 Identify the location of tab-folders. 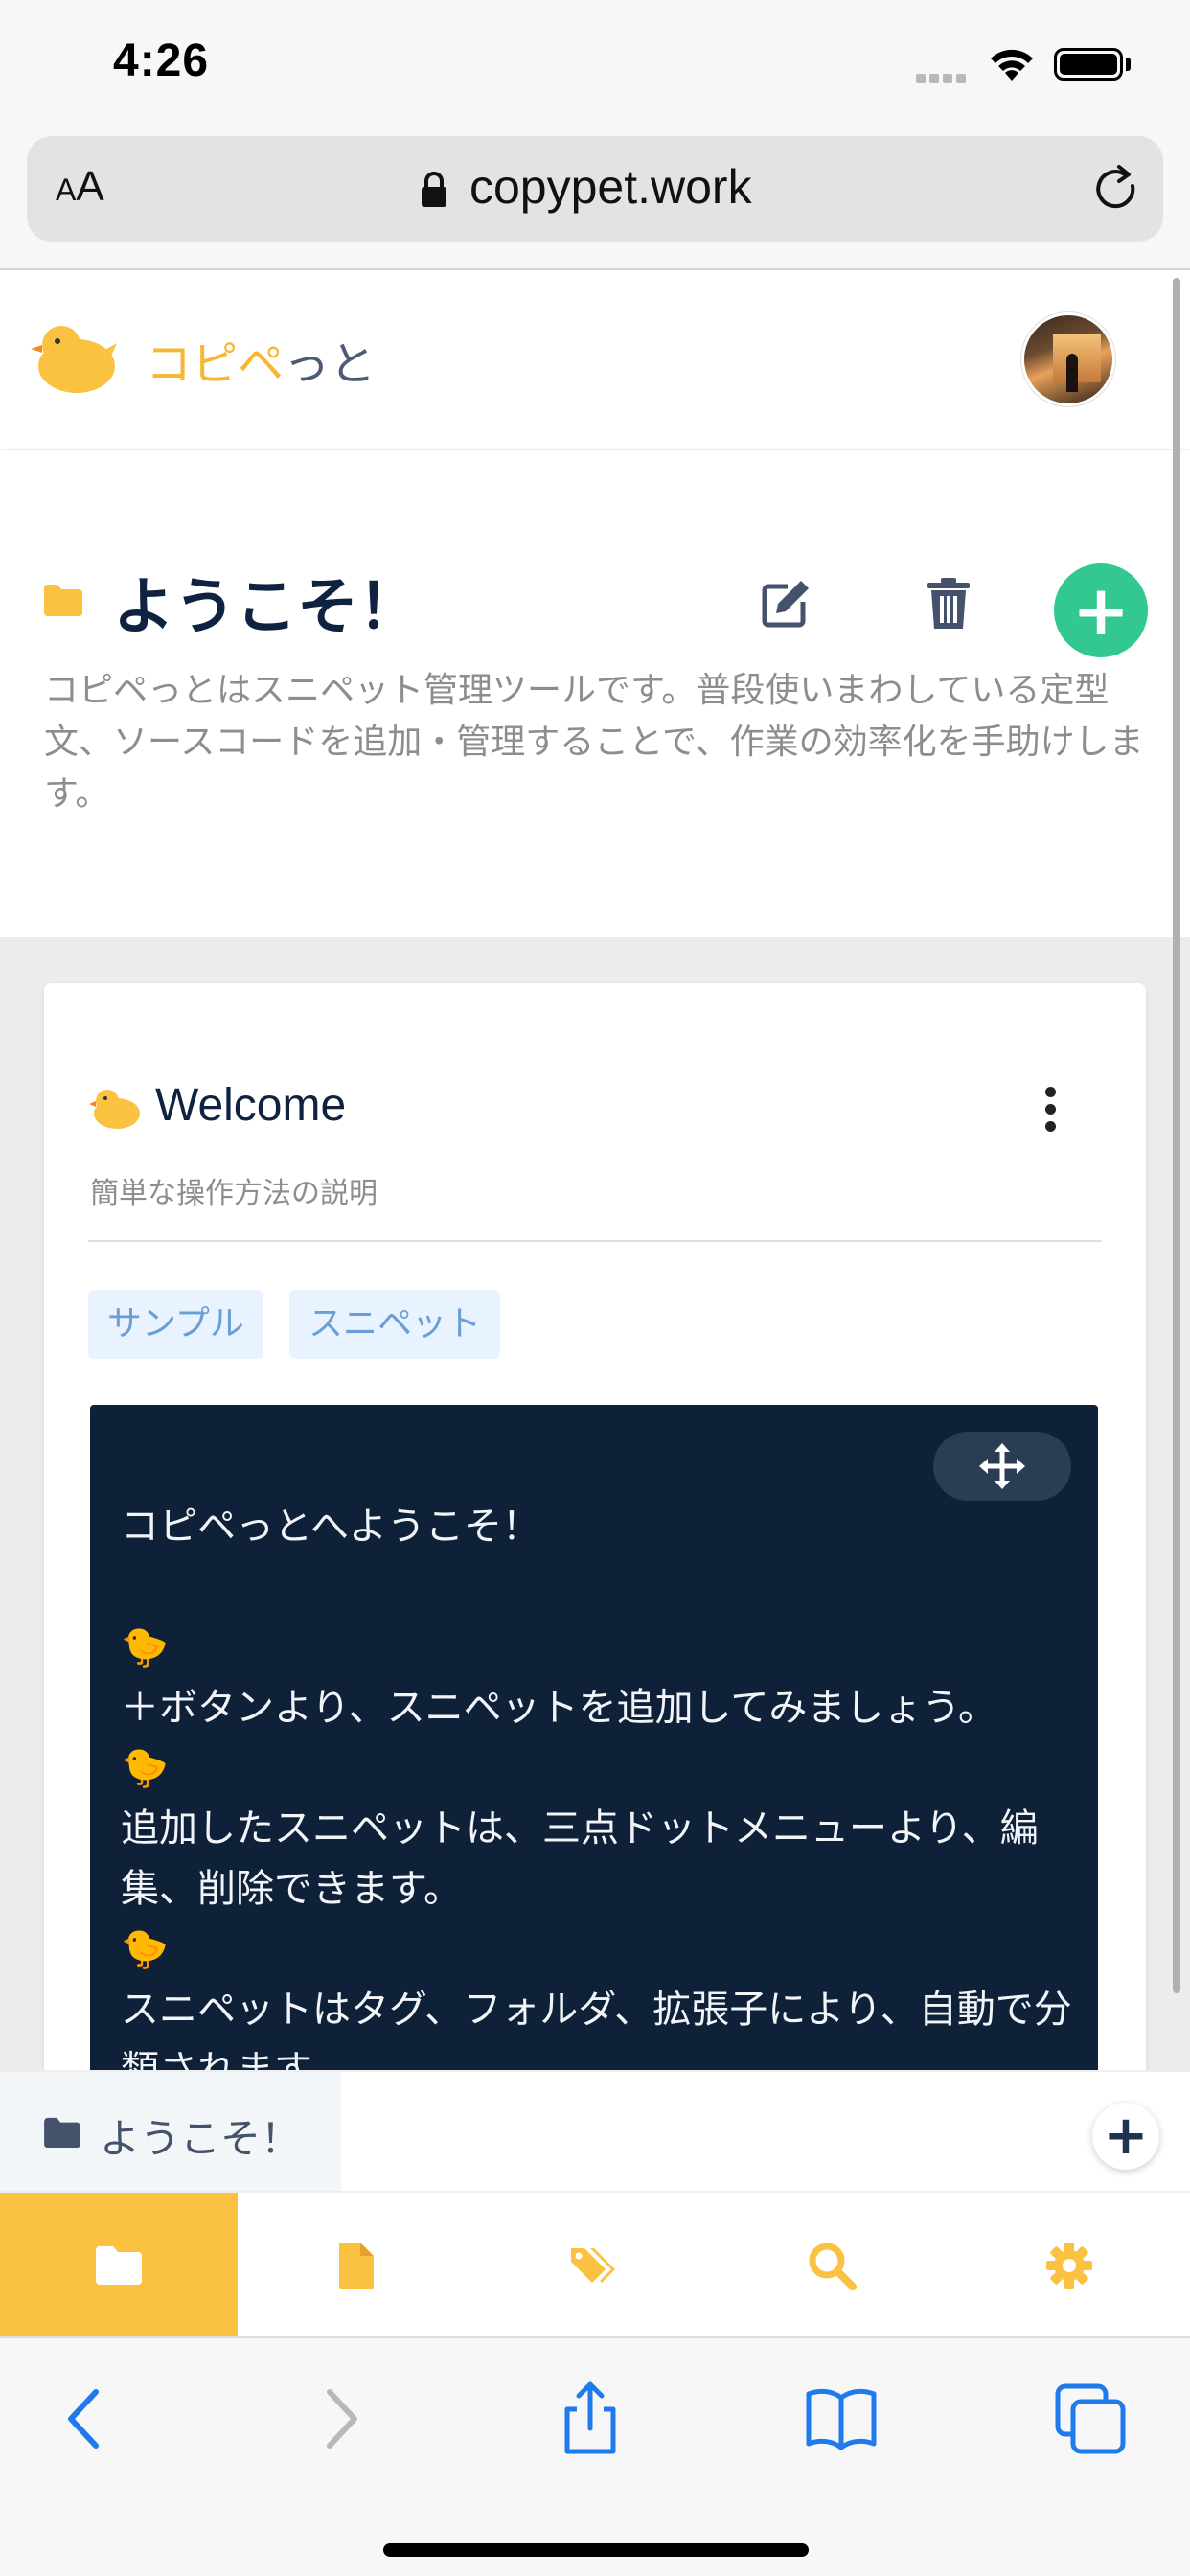
(119, 2265).